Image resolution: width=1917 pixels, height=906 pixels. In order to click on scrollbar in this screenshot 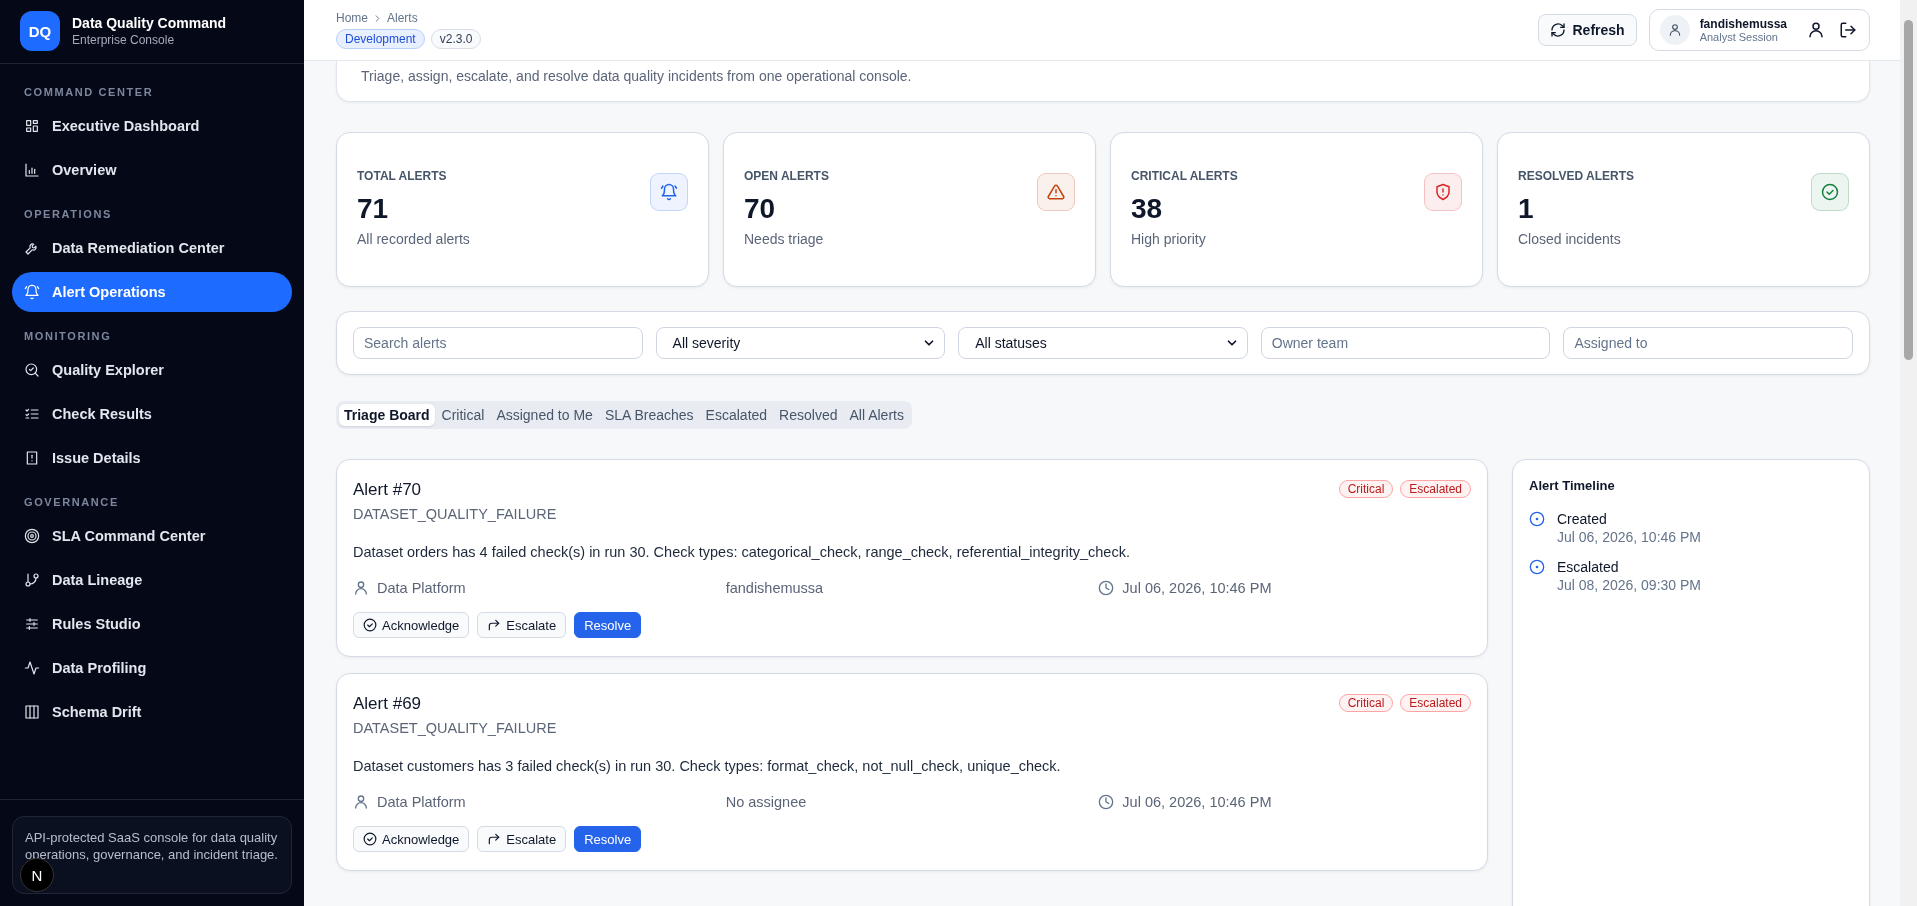, I will do `click(1908, 453)`.